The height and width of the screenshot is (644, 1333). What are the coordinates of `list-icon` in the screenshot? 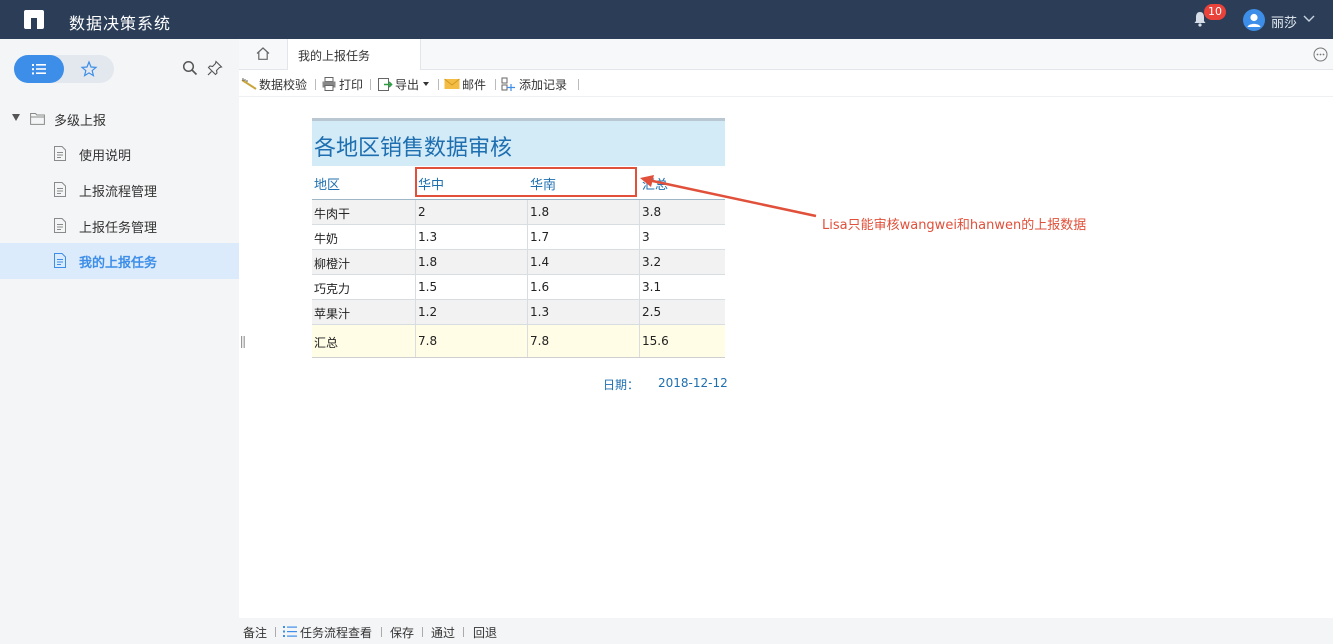 It's located at (39, 69).